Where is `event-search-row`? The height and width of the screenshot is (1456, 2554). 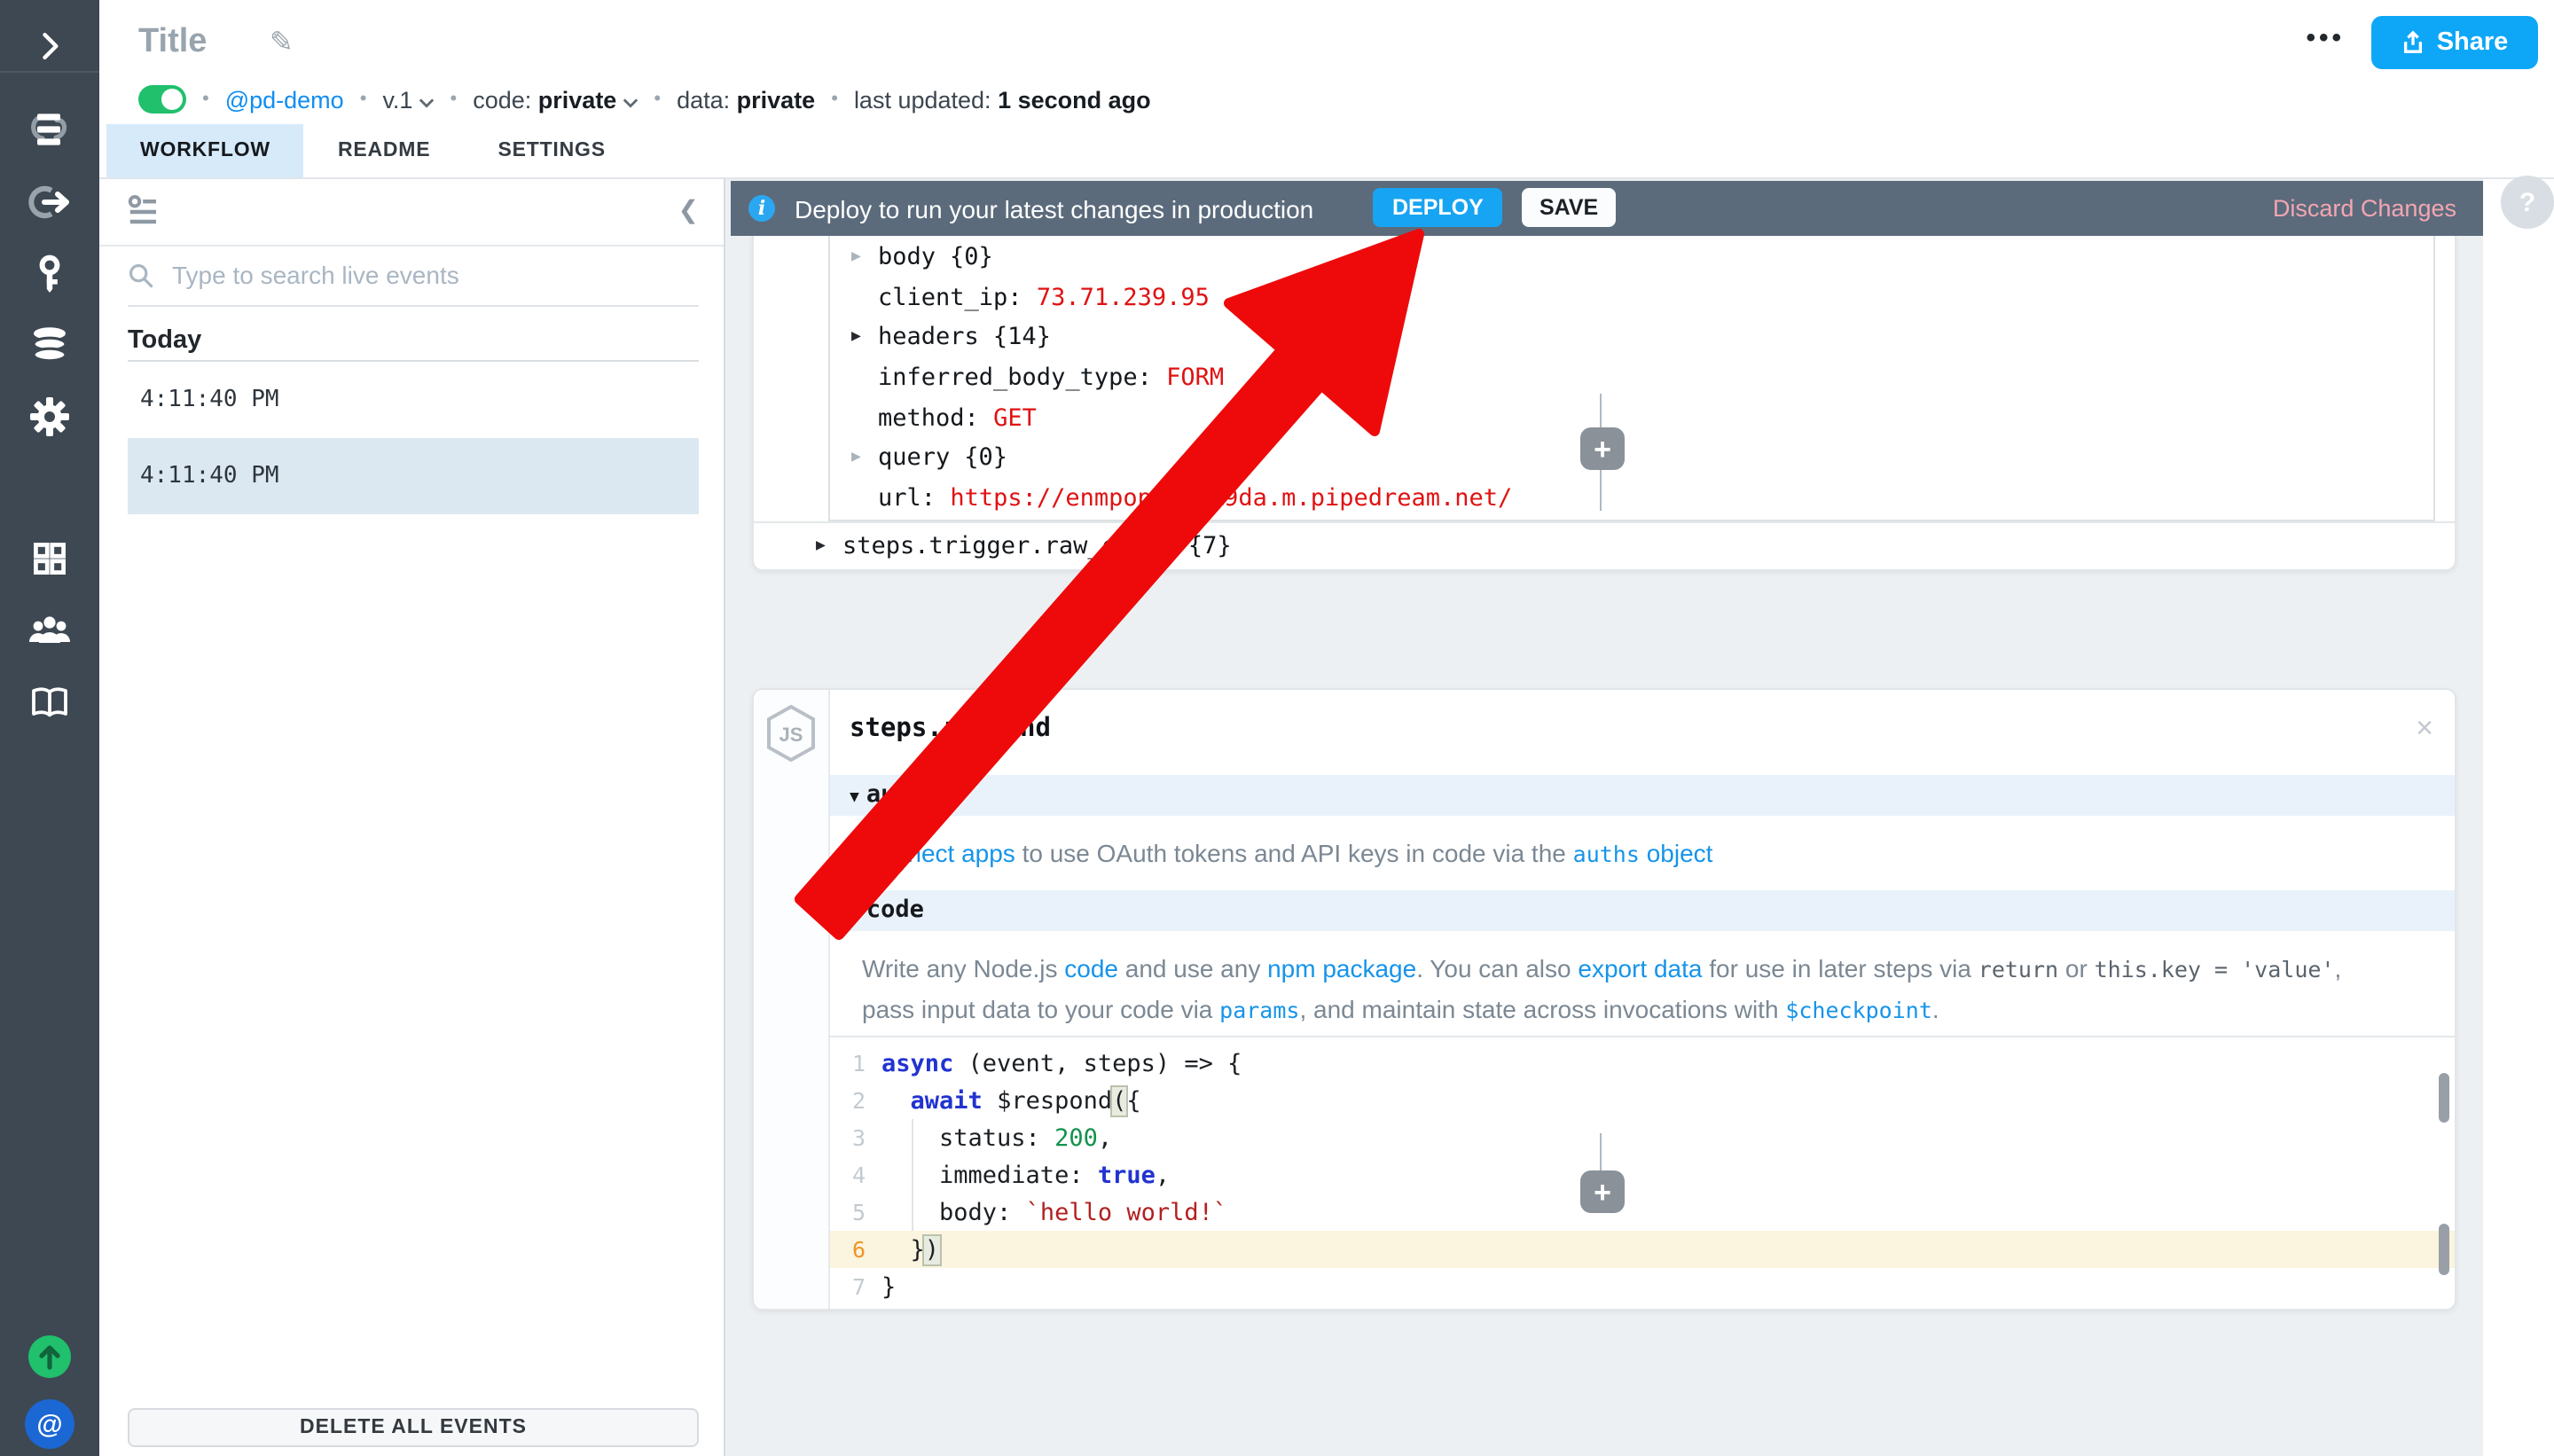 event-search-row is located at coordinates (413, 276).